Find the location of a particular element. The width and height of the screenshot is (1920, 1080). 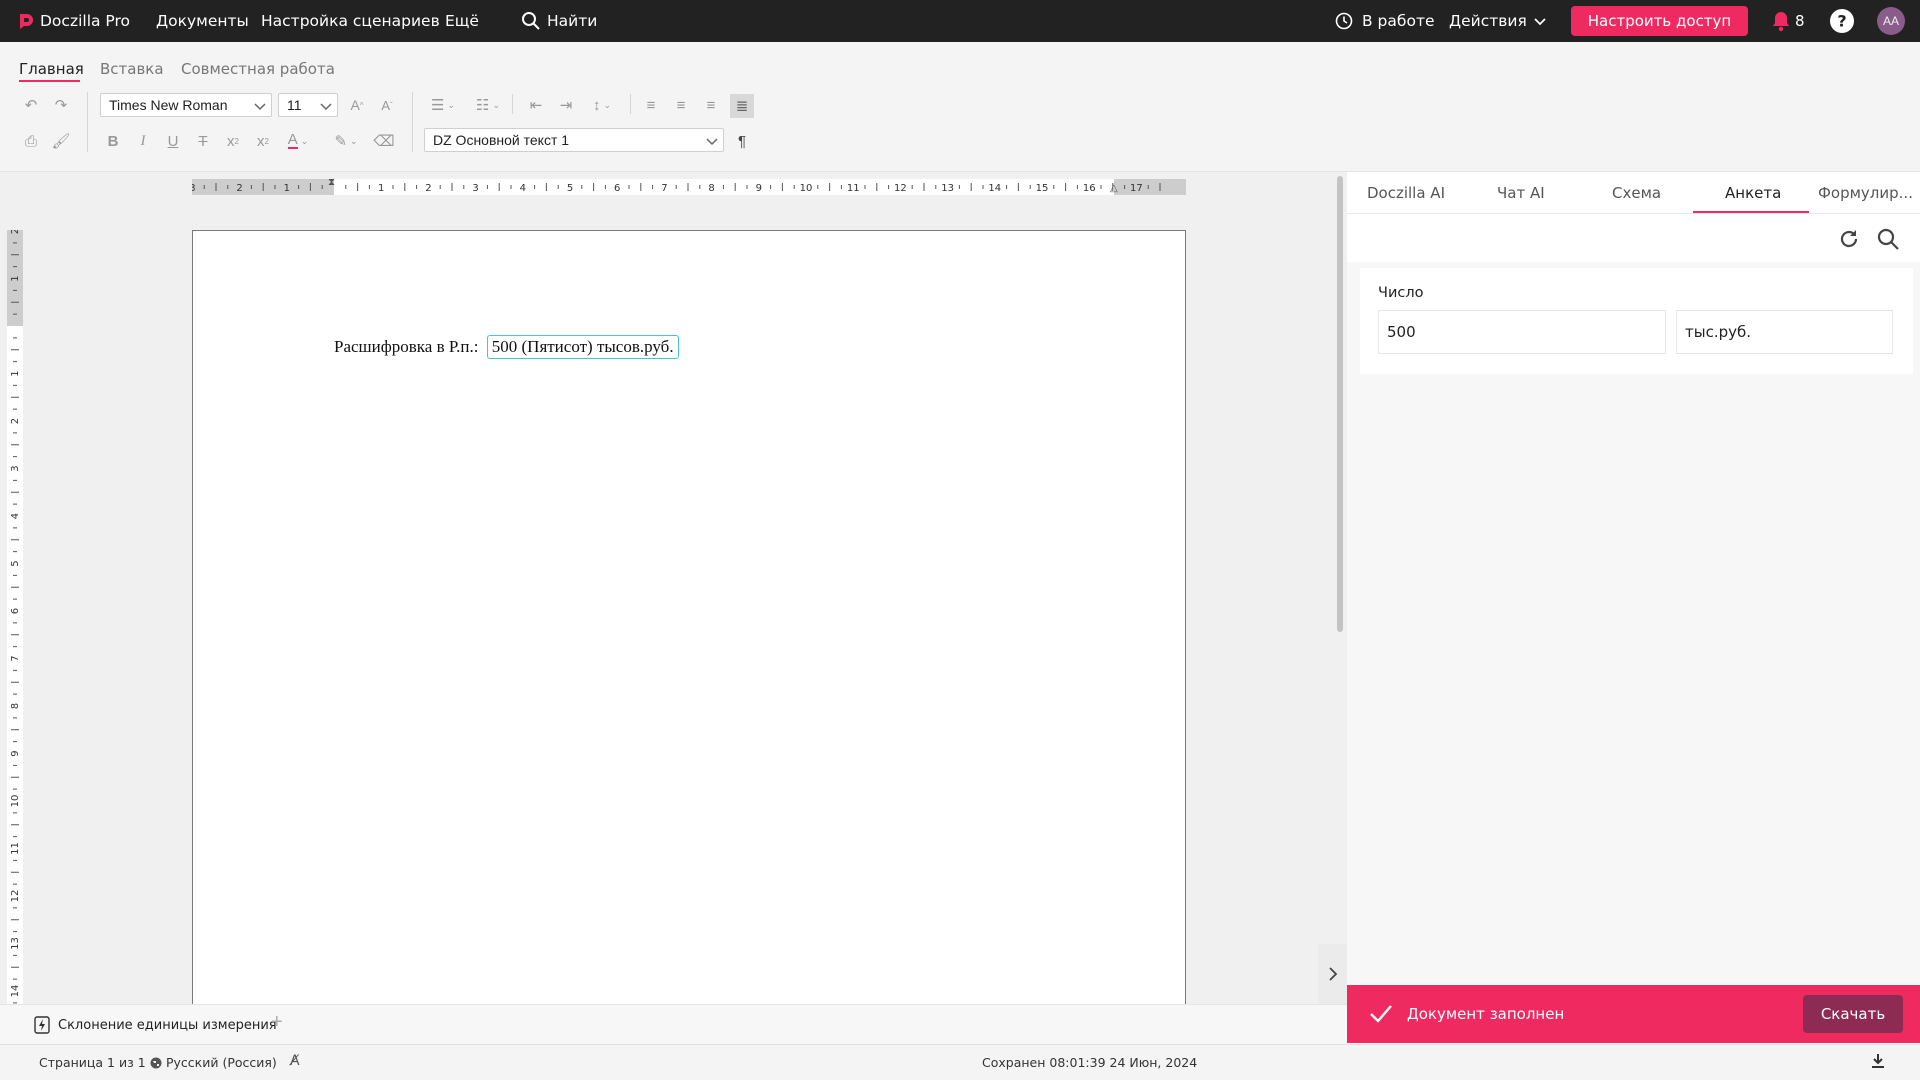

redo-icon: ↷ is located at coordinates (61, 105).